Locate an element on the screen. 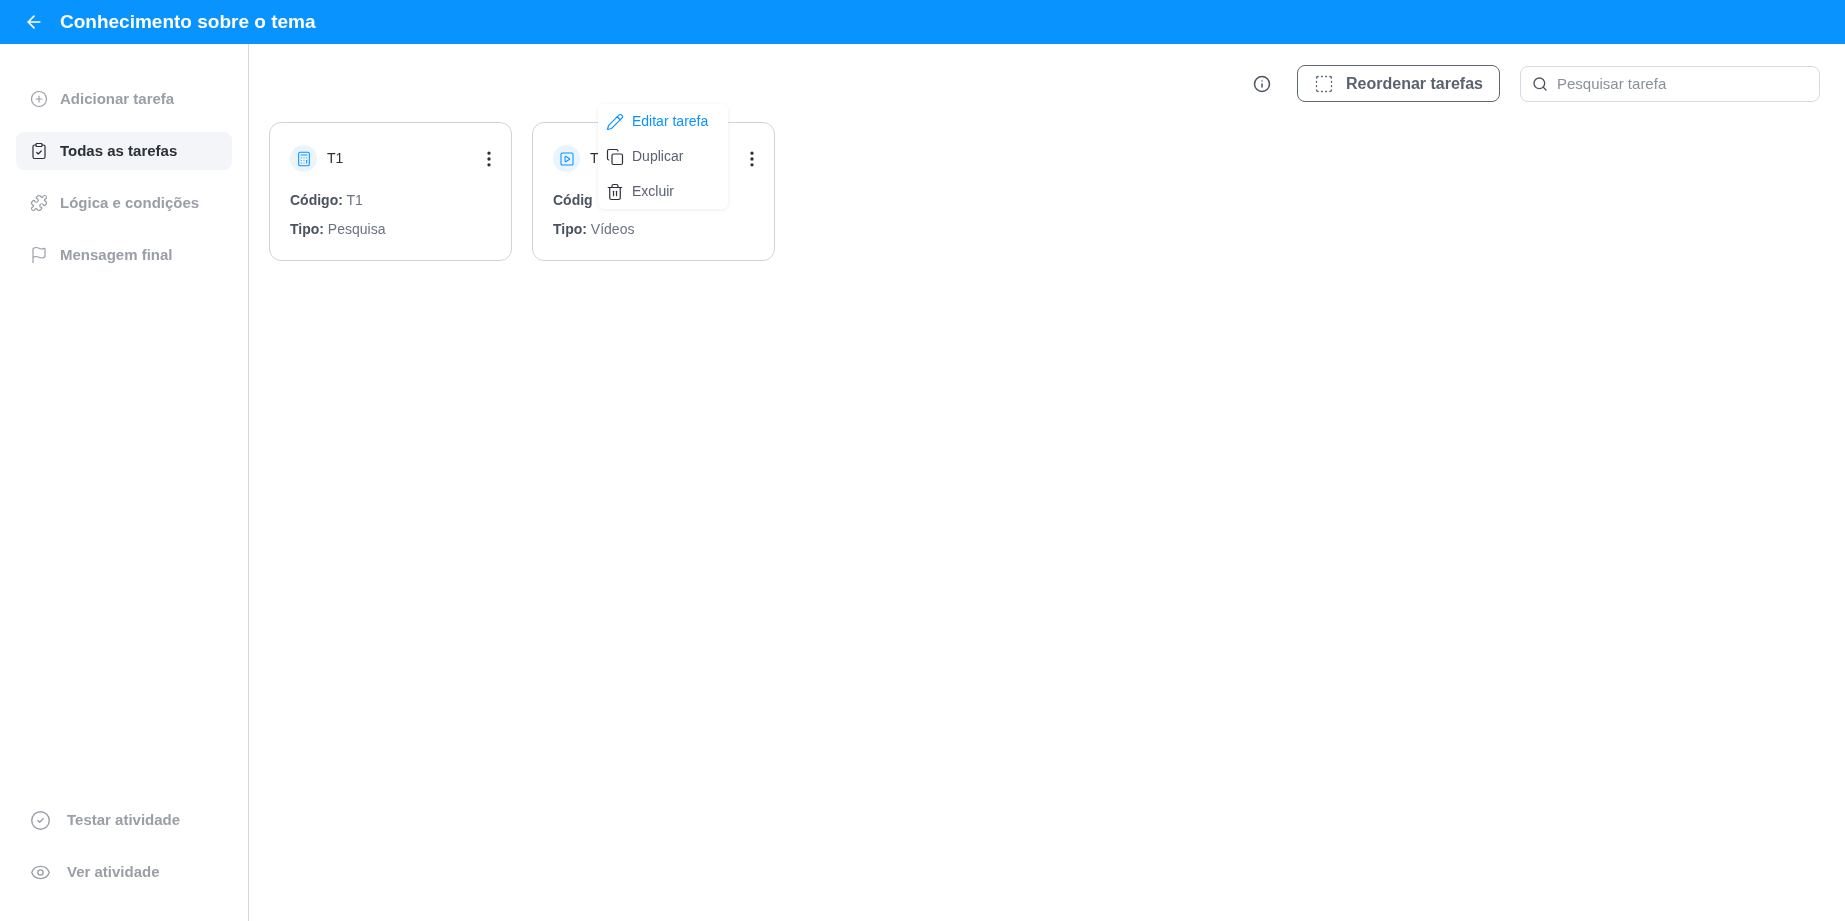 Image resolution: width=1845 pixels, height=921 pixels. menu-item: Excluir is located at coordinates (663, 191).